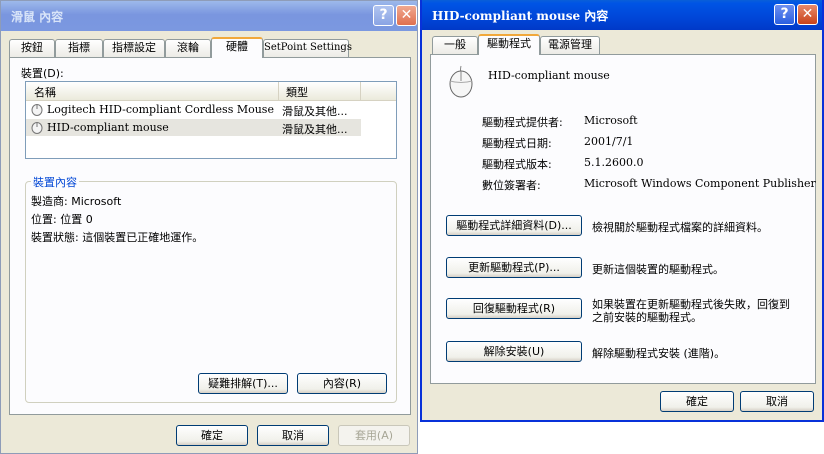 The width and height of the screenshot is (824, 454). I want to click on tab-wheel: 滾輪, so click(188, 48).